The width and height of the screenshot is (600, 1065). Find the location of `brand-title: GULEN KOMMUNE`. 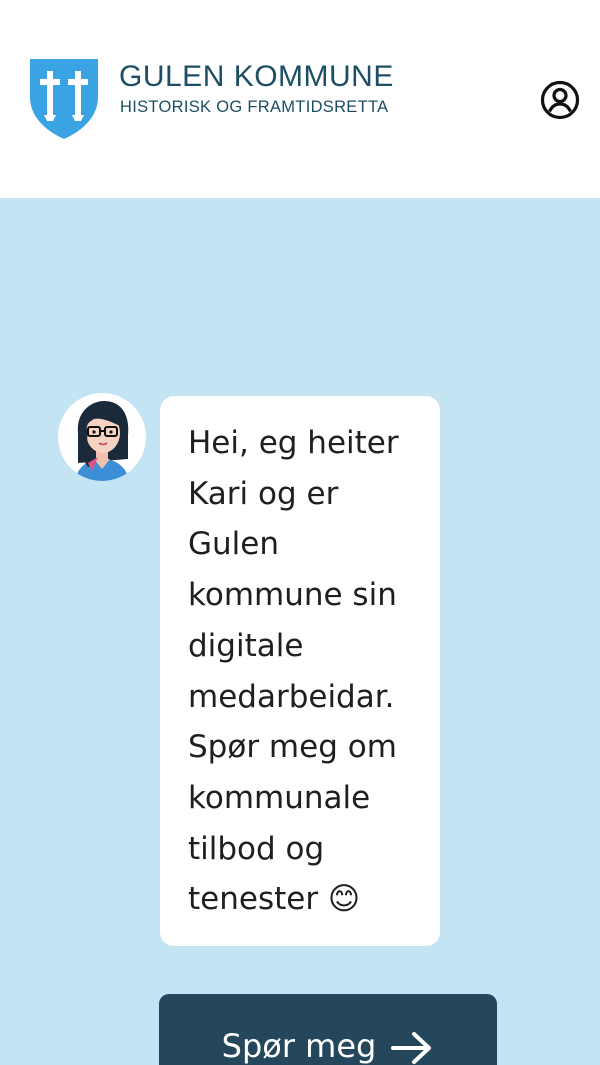

brand-title: GULEN KOMMUNE is located at coordinates (256, 76).